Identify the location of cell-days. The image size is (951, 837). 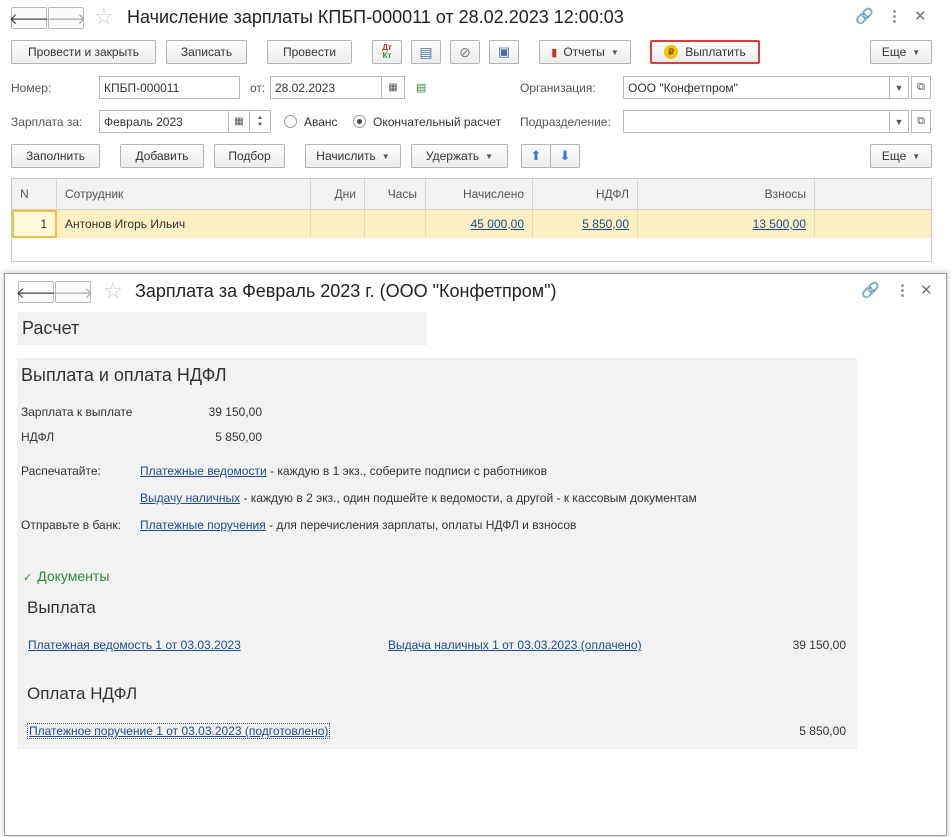
(338, 224).